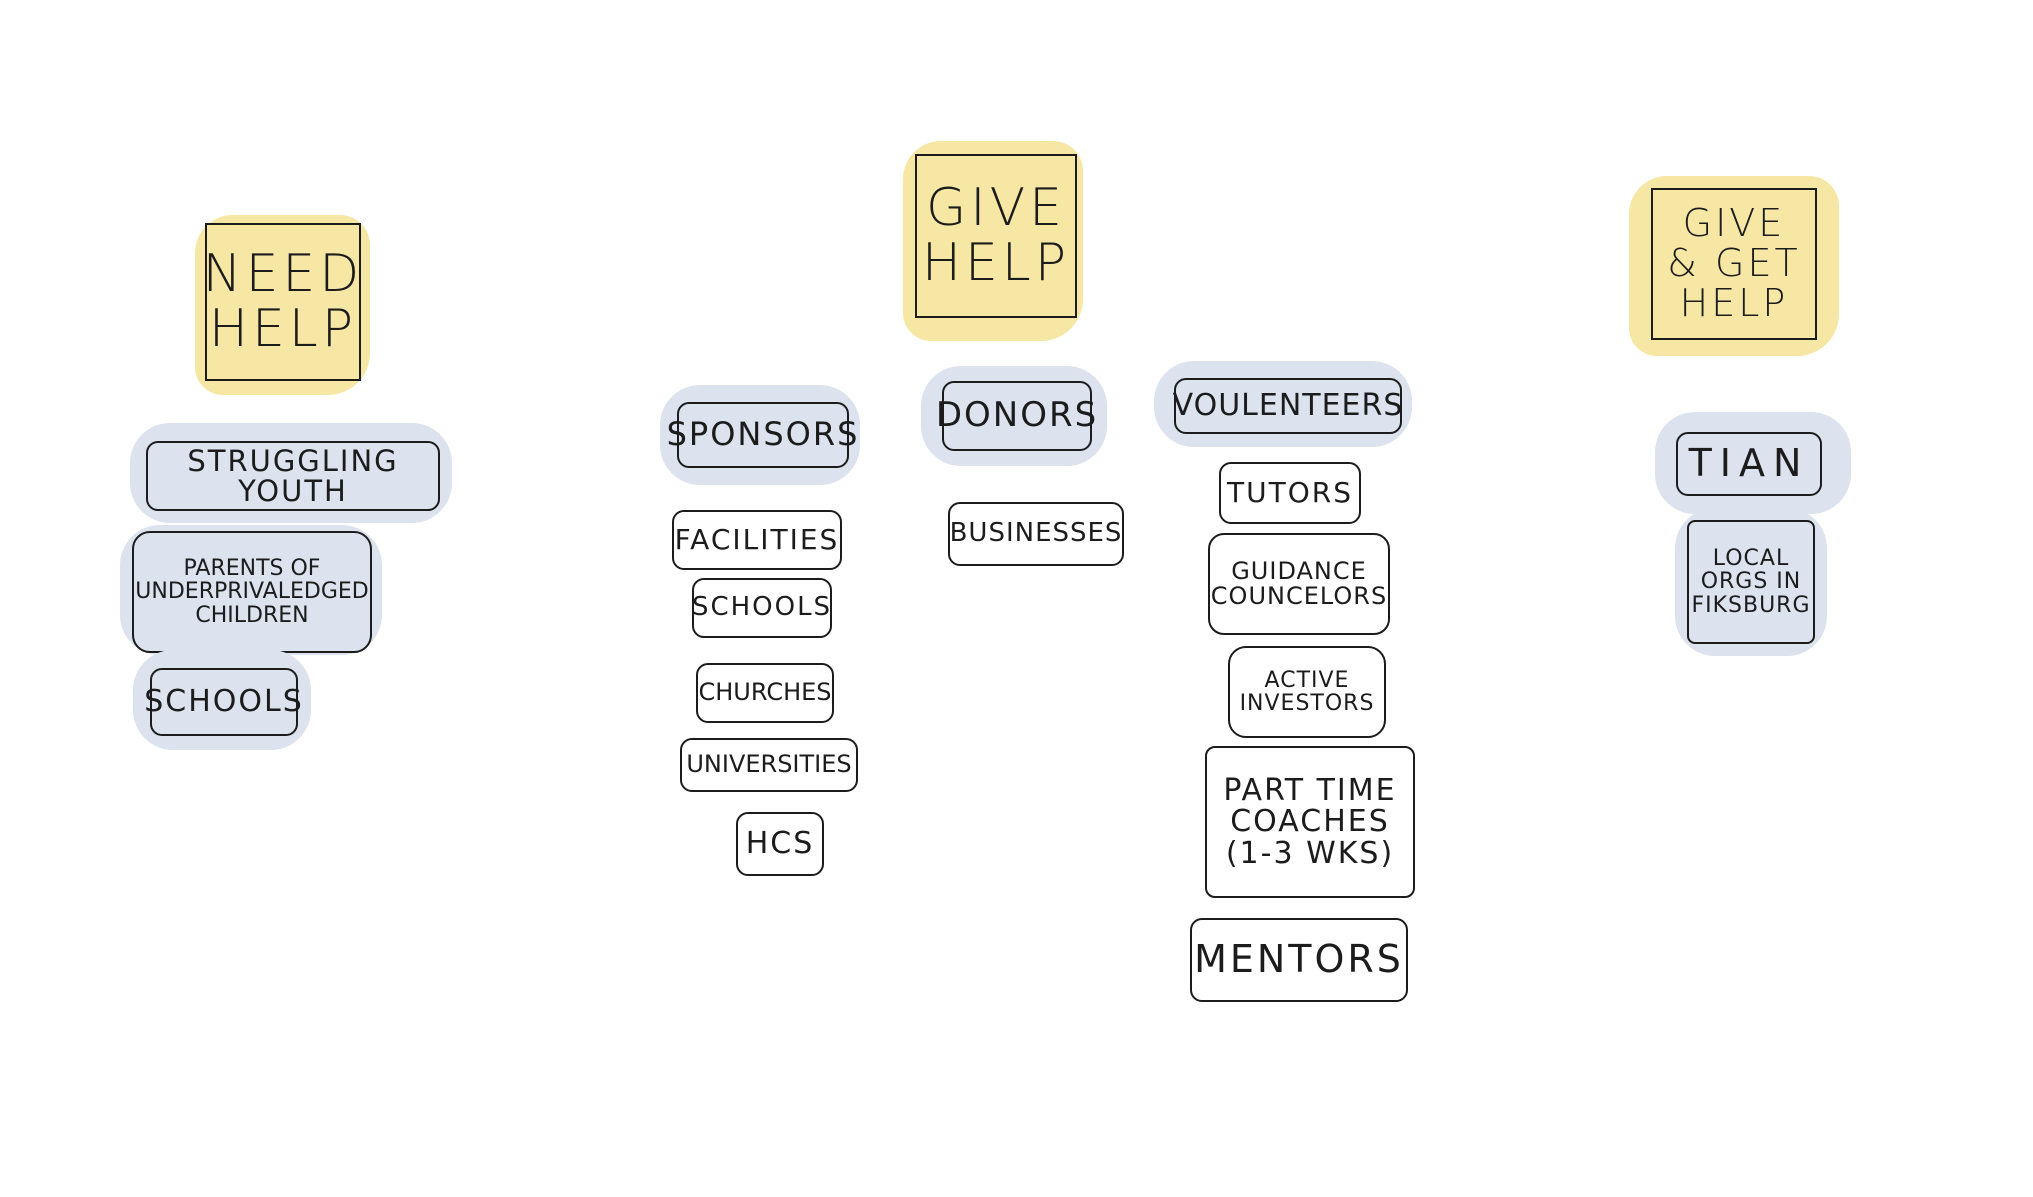 The height and width of the screenshot is (1197, 2033). I want to click on universities-tag: UNIVERSITIES, so click(769, 768).